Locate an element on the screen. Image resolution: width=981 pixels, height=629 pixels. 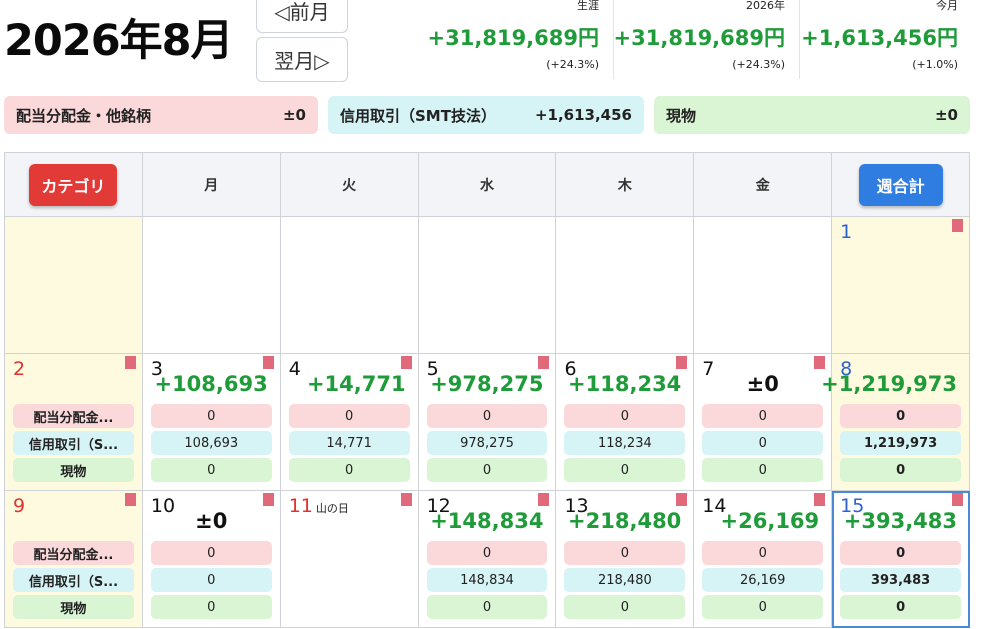
value-margin: 118,234 is located at coordinates (625, 443).